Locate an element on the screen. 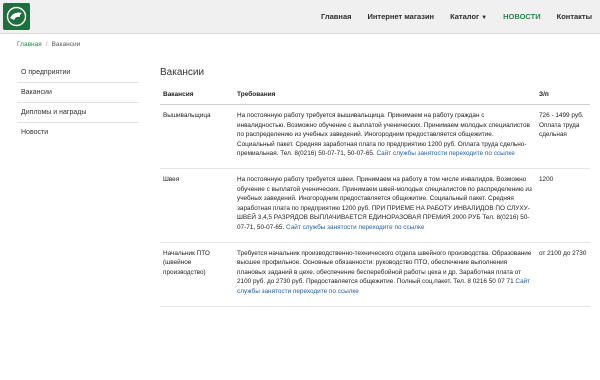 This screenshot has height=380, width=600. page-title: Вакансии is located at coordinates (182, 72).